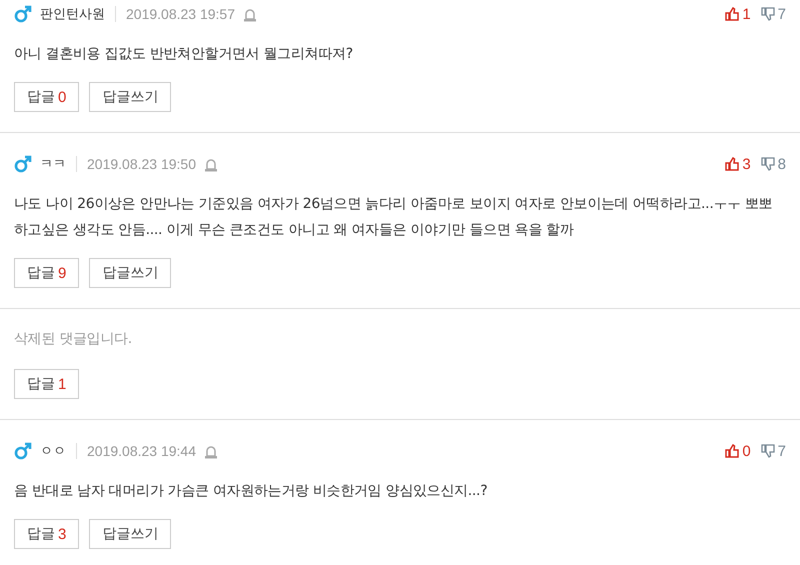 The height and width of the screenshot is (565, 800). What do you see at coordinates (141, 164) in the screenshot?
I see `comment-date: 2019.08.23 19:50` at bounding box center [141, 164].